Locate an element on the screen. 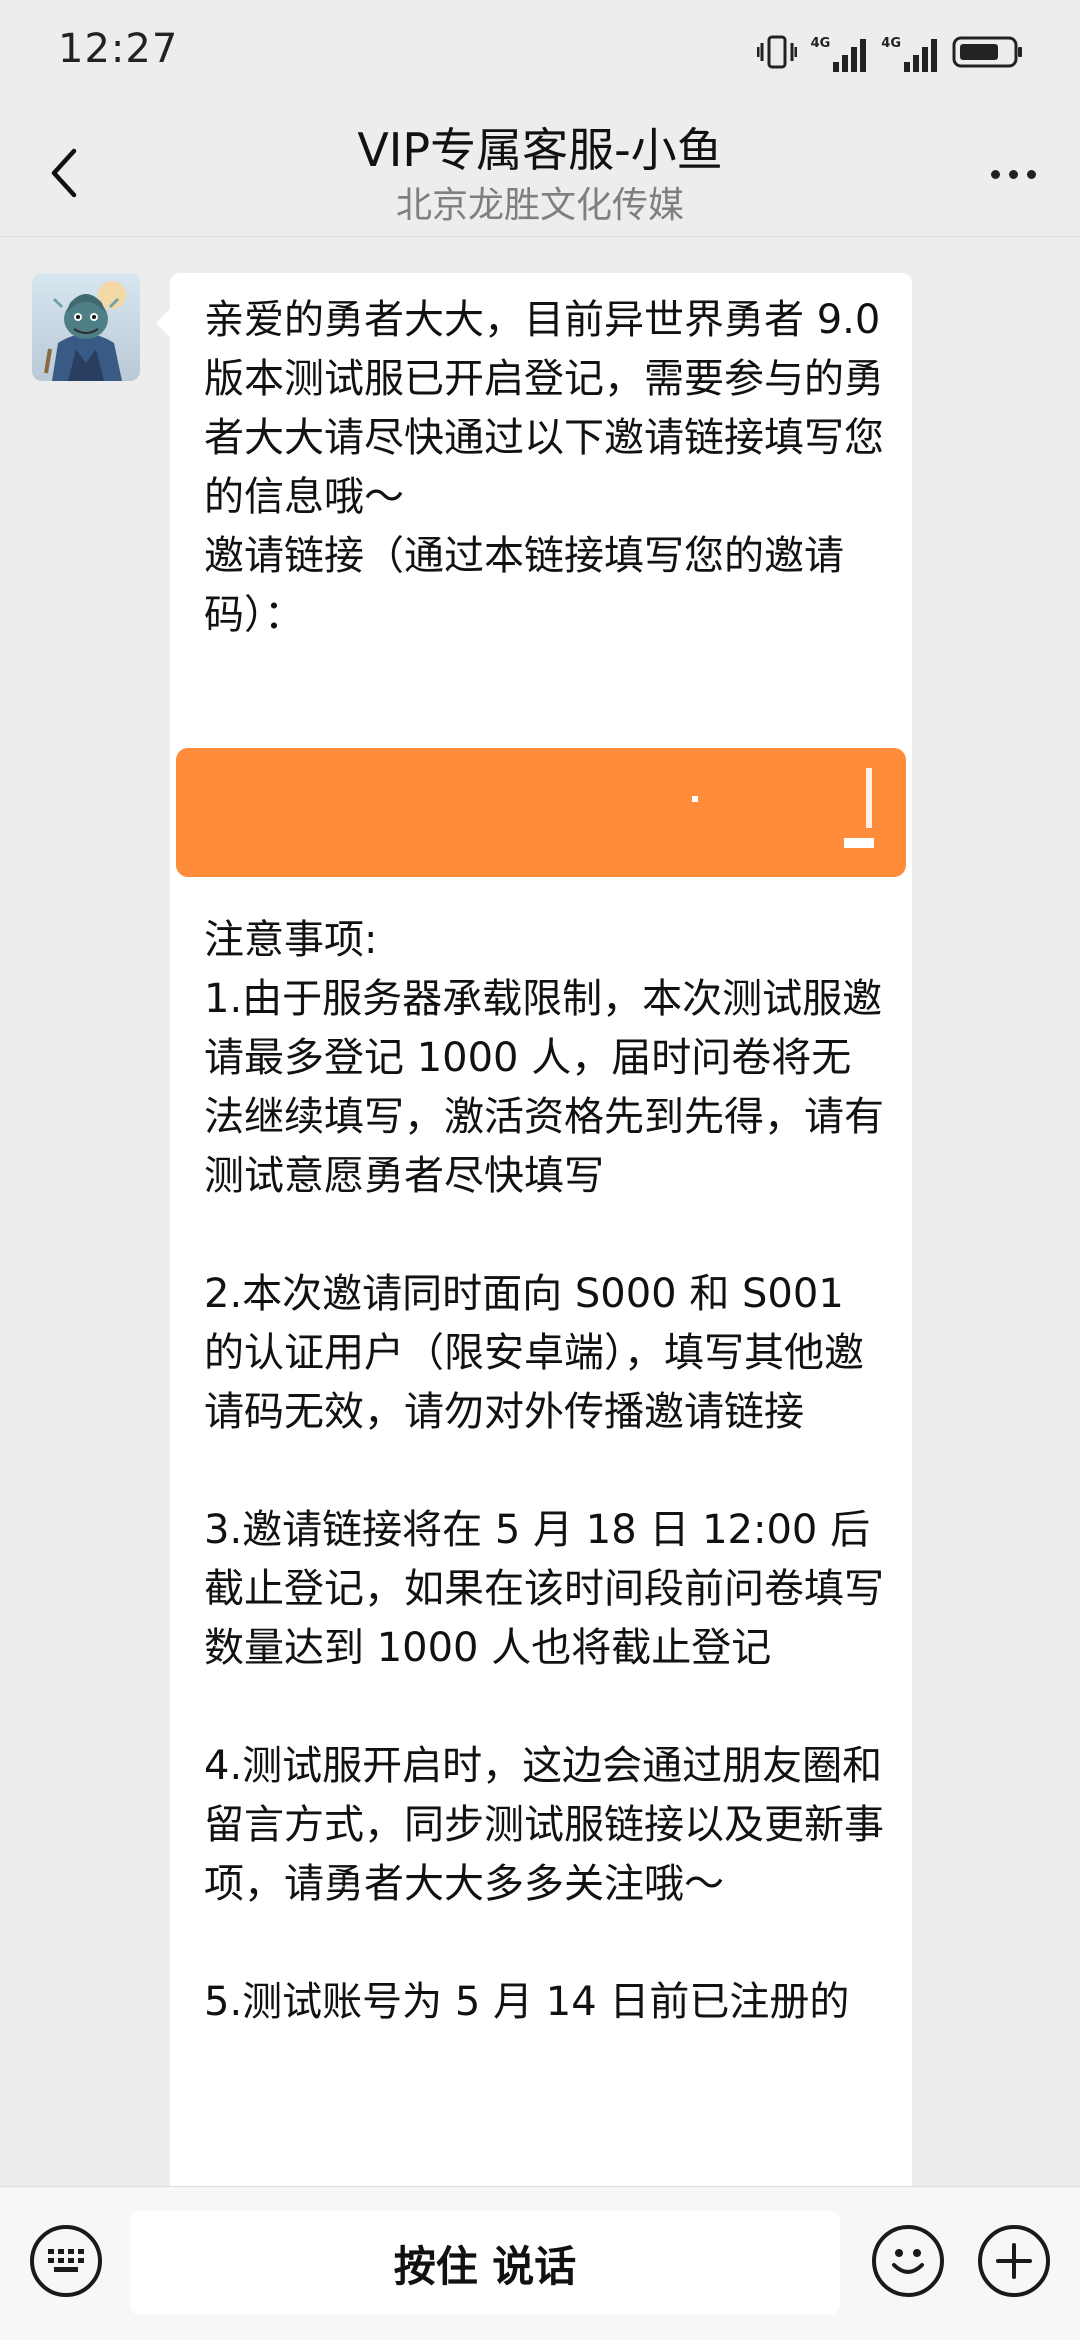 This screenshot has width=1080, height=2340. chat-header: VIP专属客服-小鱼 北京龙胜文化传媒 is located at coordinates (540, 173).